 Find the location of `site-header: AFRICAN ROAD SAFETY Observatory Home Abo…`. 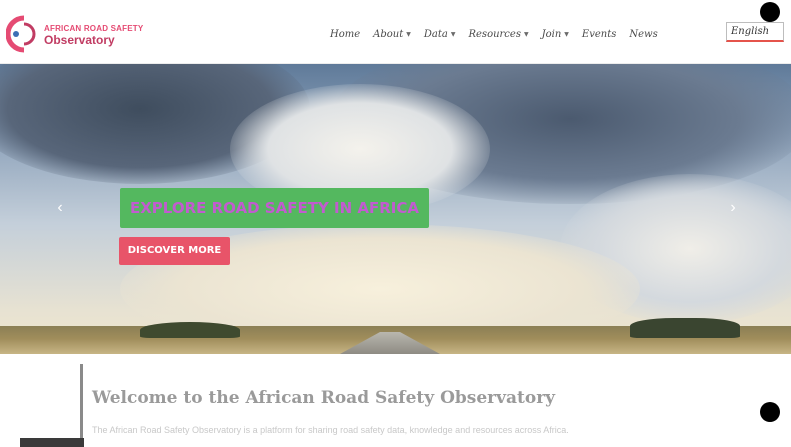

site-header: AFRICAN ROAD SAFETY Observatory Home Abo… is located at coordinates (395, 32).